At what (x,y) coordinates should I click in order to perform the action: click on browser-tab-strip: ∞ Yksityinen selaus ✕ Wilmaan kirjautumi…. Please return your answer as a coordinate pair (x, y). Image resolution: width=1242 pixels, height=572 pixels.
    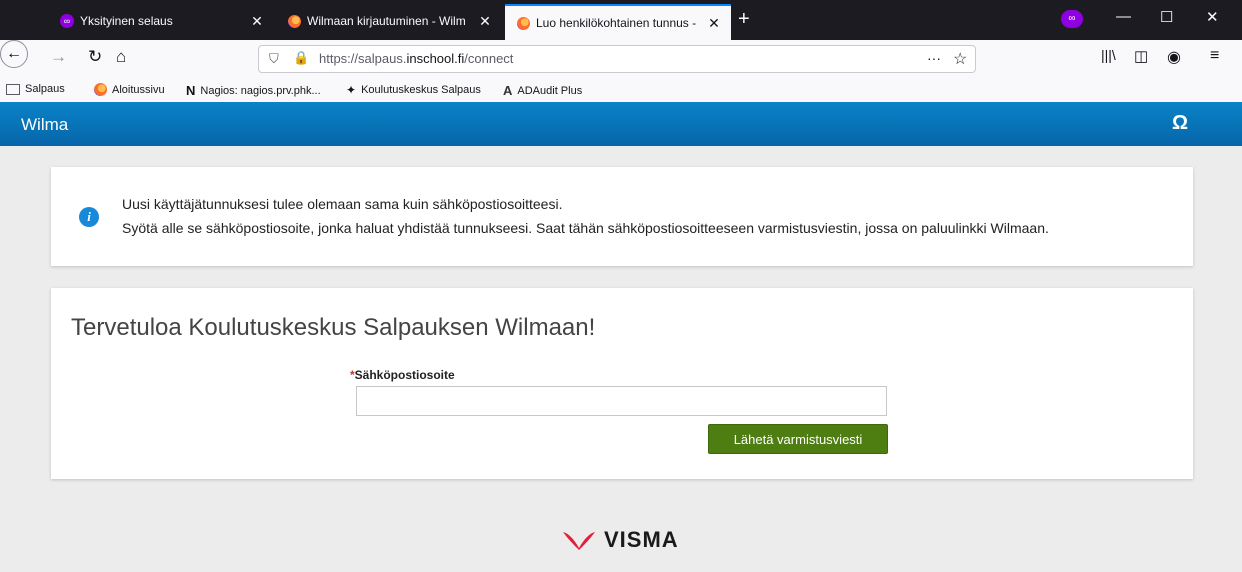
    Looking at the image, I should click on (621, 20).